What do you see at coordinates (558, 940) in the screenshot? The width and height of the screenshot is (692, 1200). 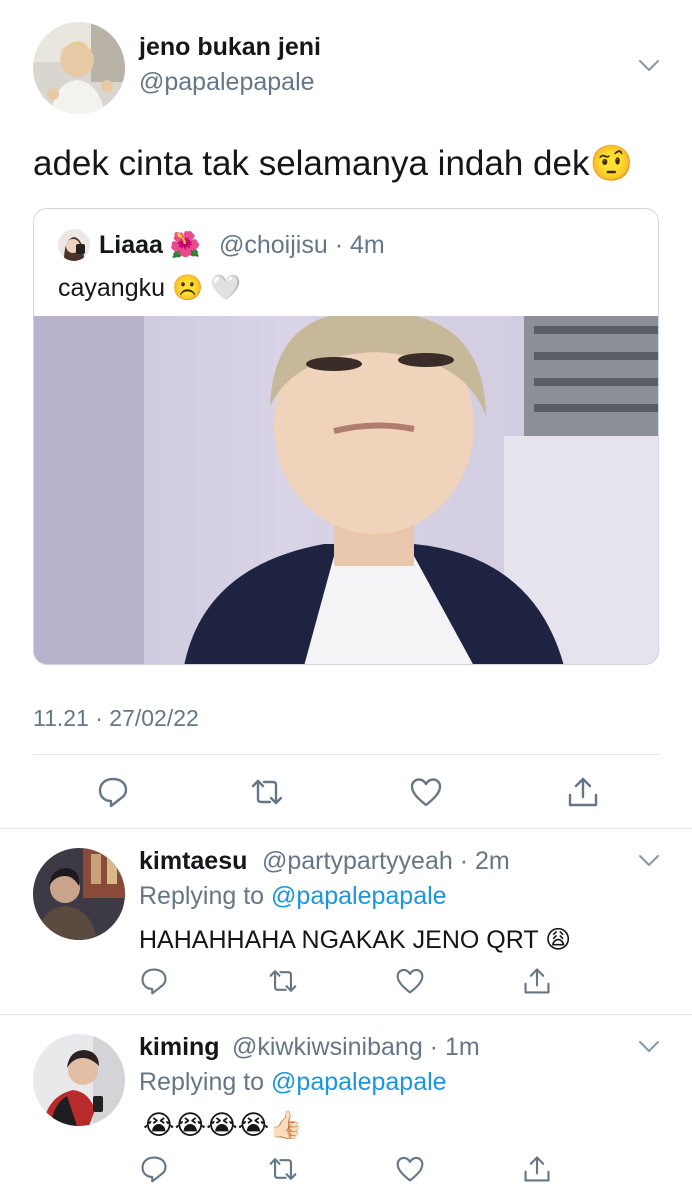 I see `weary-face-emoji: 😩` at bounding box center [558, 940].